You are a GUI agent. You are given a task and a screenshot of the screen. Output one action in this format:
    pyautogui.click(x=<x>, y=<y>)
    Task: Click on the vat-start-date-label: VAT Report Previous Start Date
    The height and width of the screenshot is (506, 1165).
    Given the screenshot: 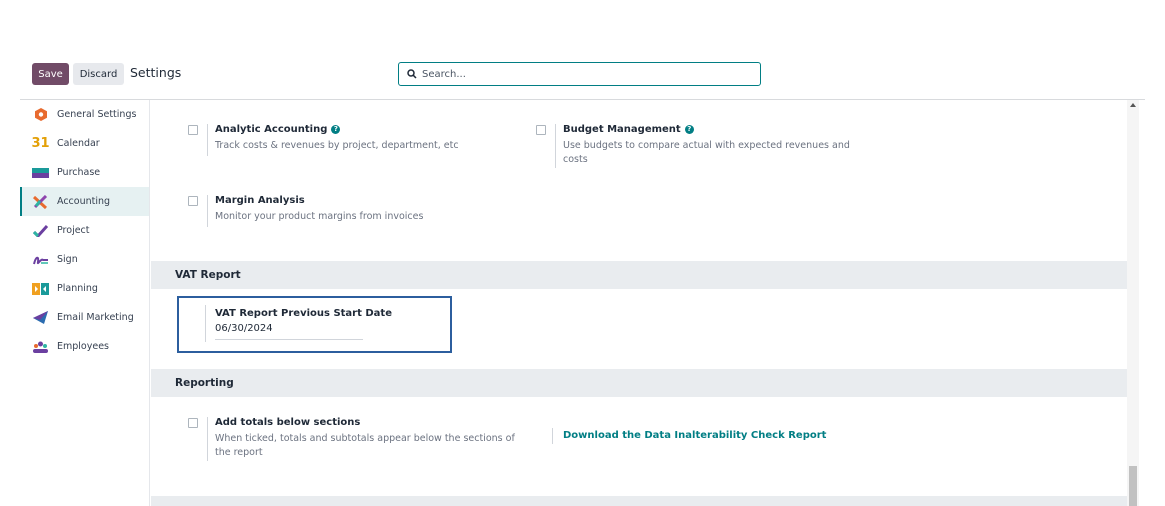 What is the action you would take?
    pyautogui.click(x=303, y=313)
    